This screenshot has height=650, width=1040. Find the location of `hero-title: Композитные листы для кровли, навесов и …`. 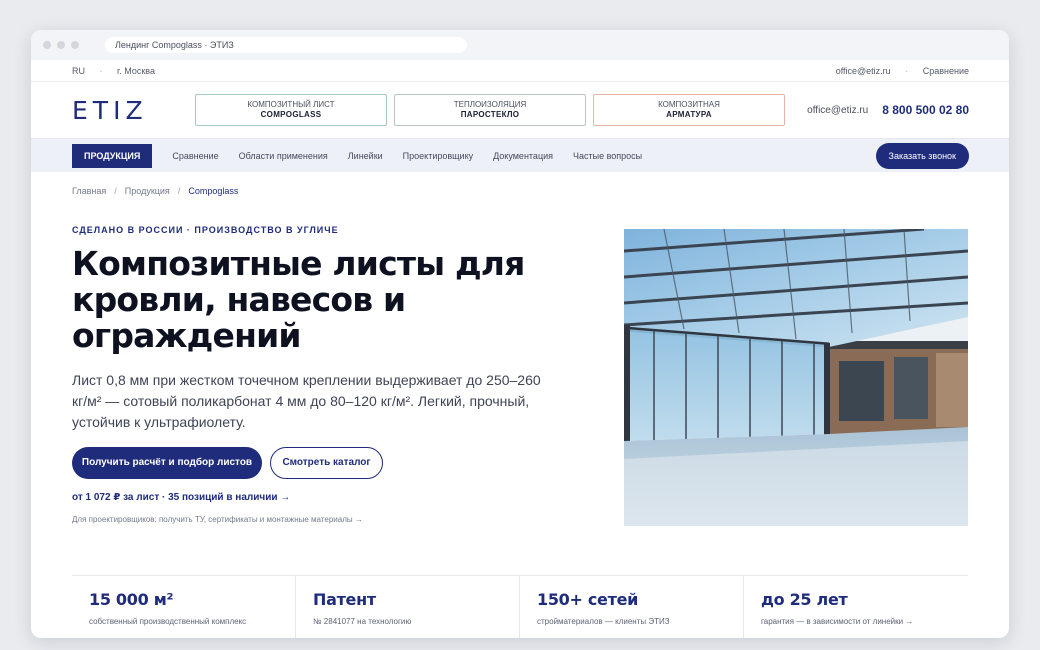

hero-title: Композитные листы для кровли, навесов и … is located at coordinates (298, 299).